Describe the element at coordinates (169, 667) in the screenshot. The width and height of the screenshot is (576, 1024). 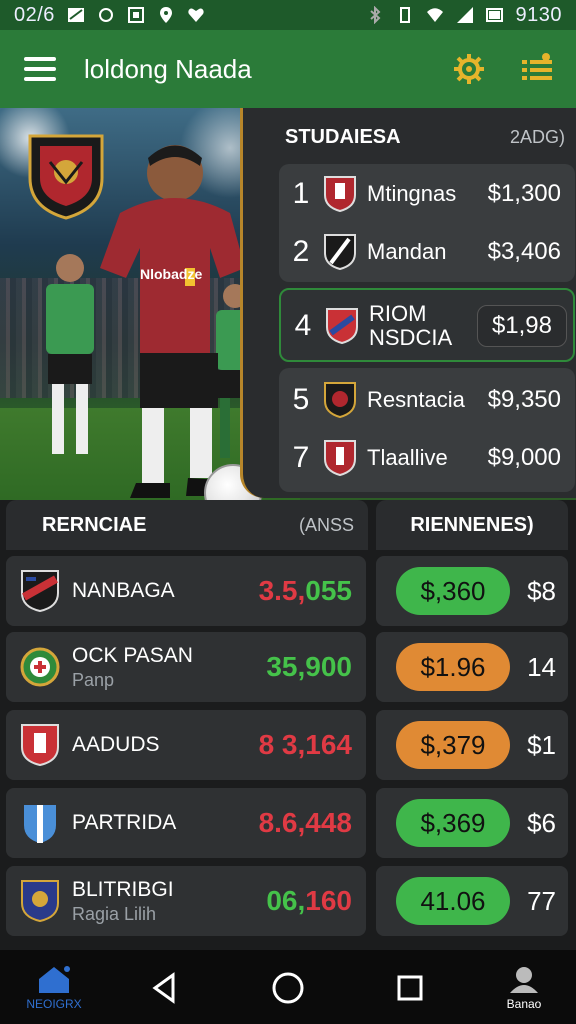
I see `team-text: OCK PASAN Panp` at that location.